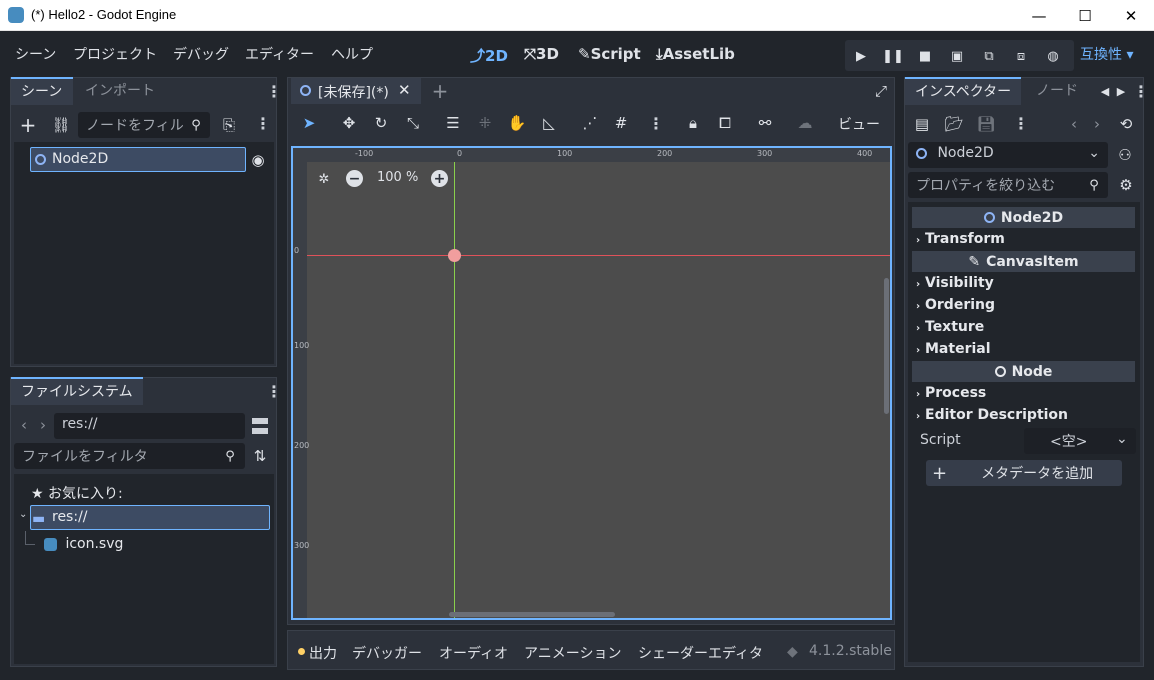 This screenshot has width=1154, height=680. What do you see at coordinates (43, 425) in the screenshot?
I see `forward-icon: ›` at bounding box center [43, 425].